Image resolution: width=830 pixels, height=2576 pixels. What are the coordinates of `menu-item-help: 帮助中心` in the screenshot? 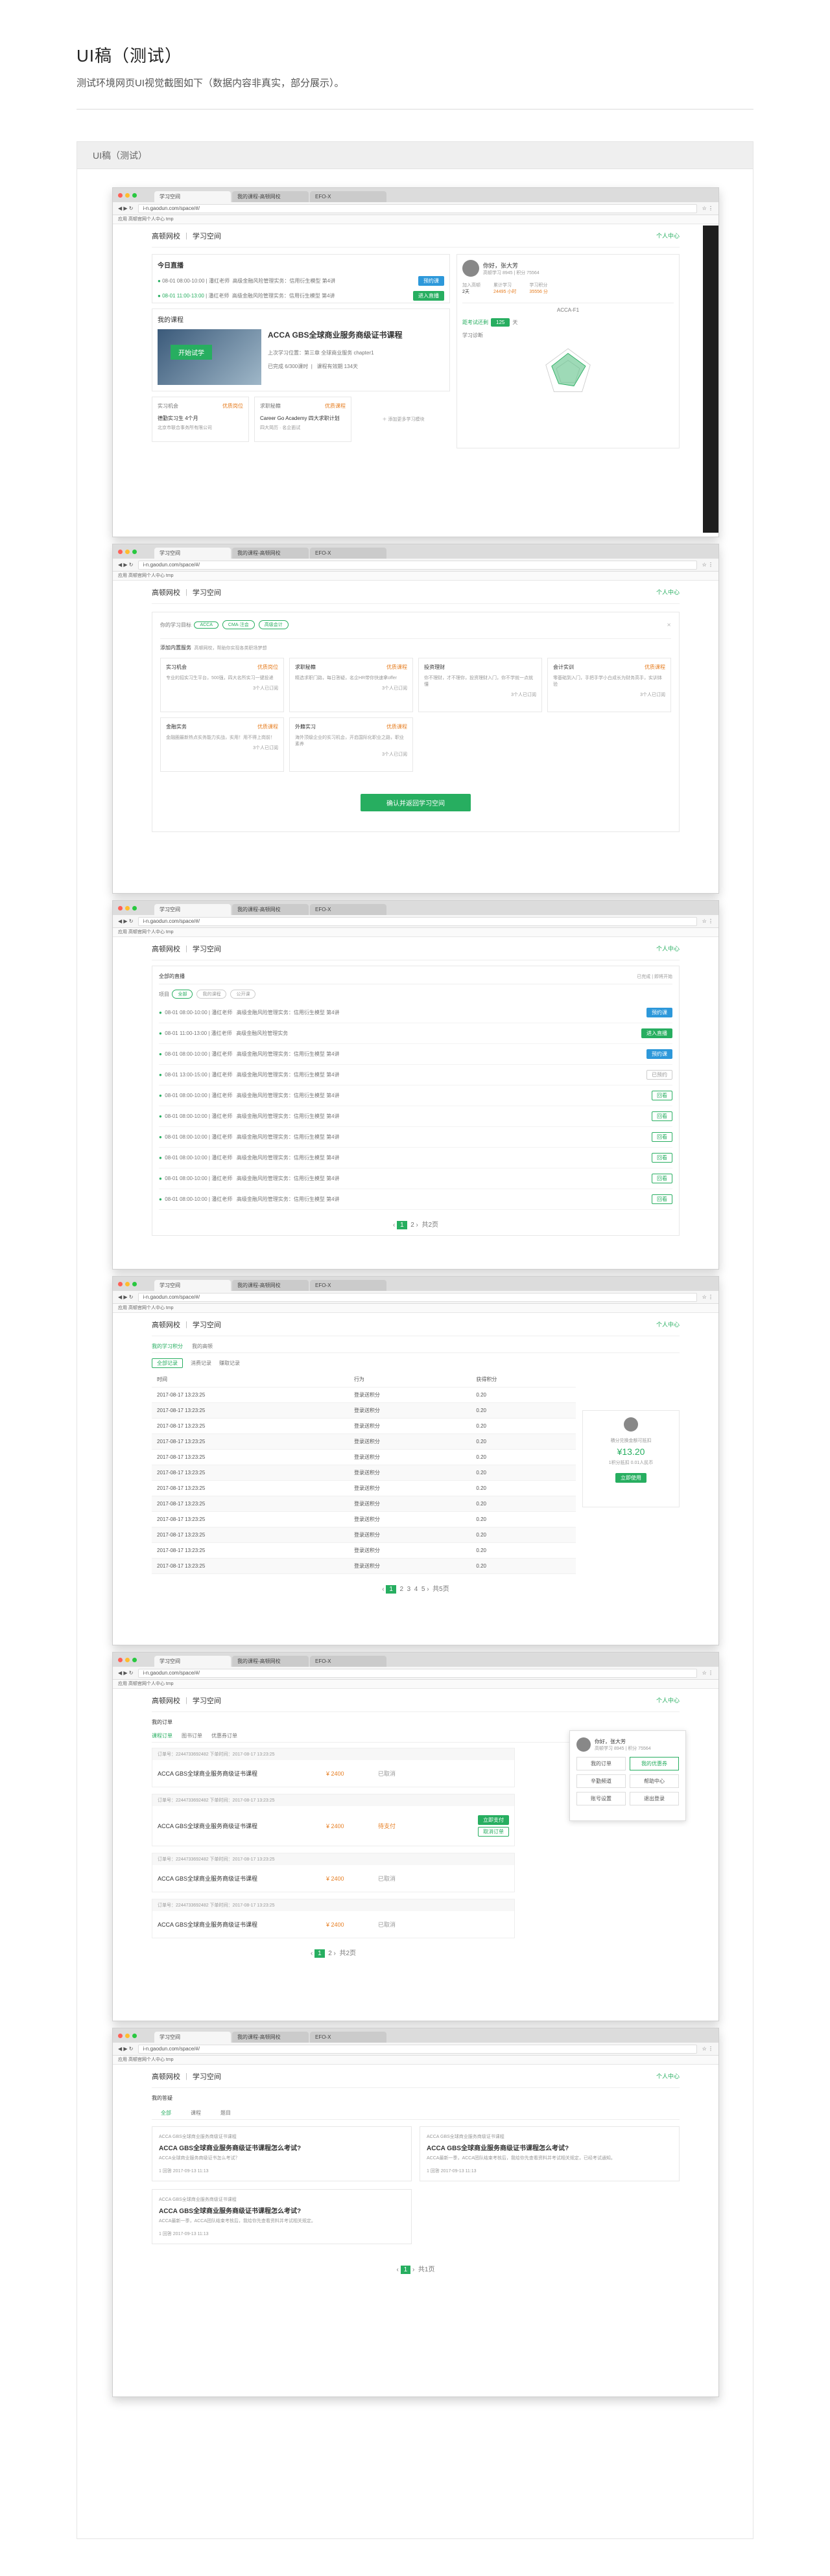 It's located at (654, 1781).